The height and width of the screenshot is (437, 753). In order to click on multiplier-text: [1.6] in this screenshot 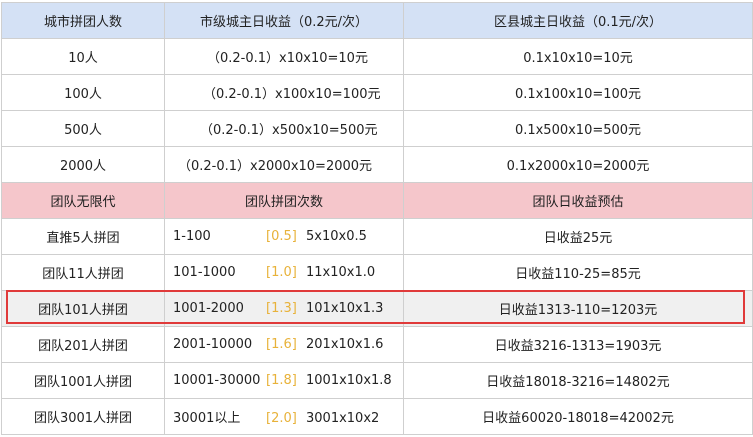, I will do `click(281, 344)`.